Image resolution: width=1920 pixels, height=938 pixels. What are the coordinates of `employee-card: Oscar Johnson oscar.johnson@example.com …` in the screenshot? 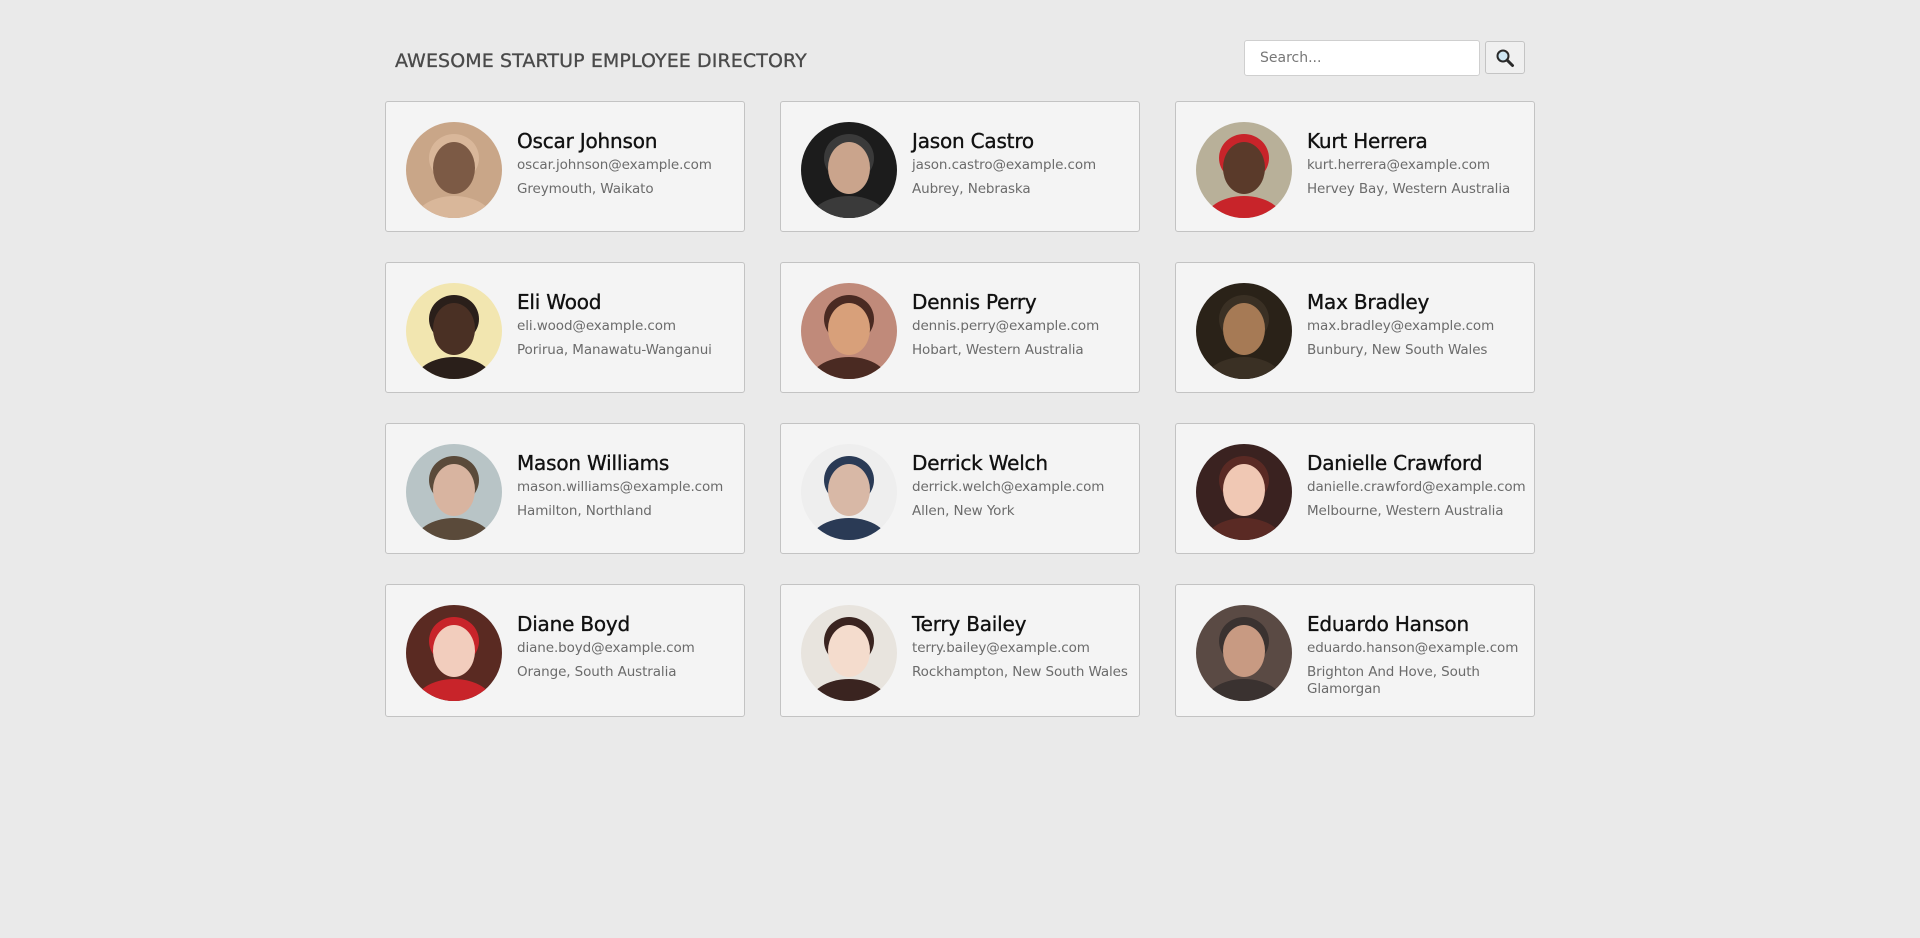 It's located at (565, 166).